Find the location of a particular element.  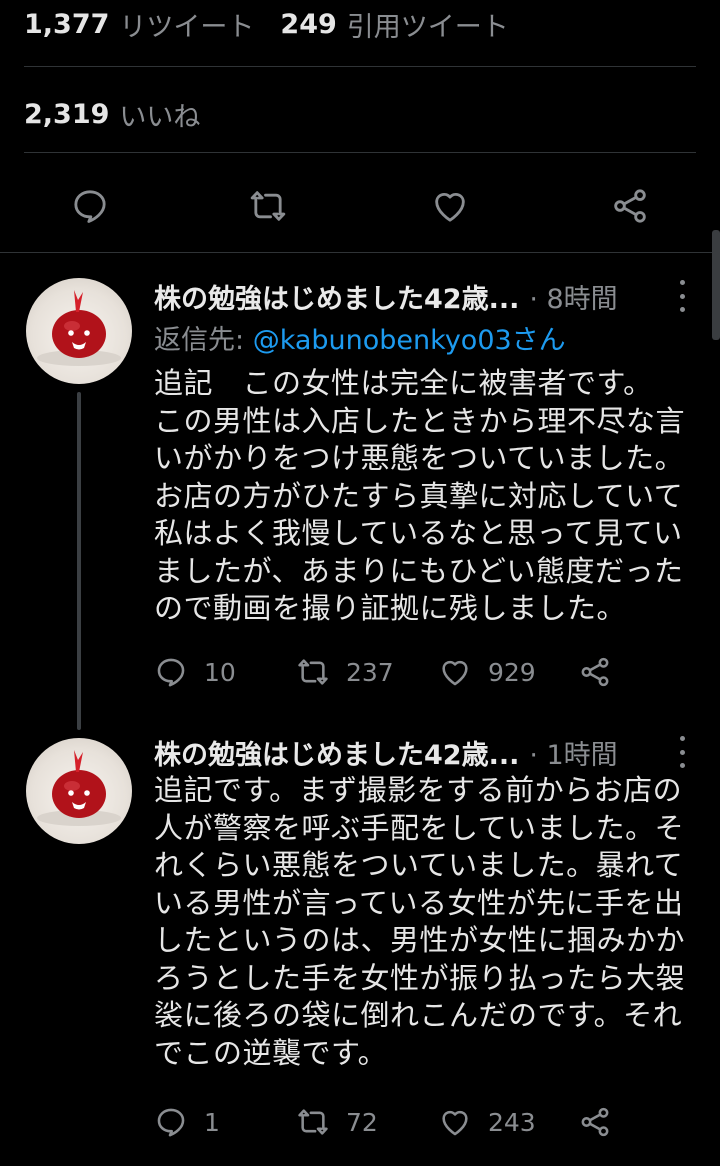

tweet-text-line: この男性は入店したときから理不尽な言 is located at coordinates (420, 420).